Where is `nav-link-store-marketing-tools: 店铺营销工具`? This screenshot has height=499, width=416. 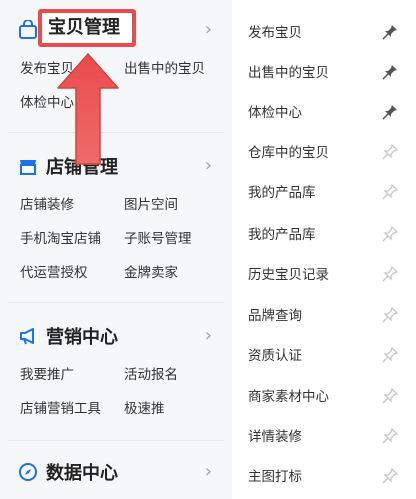
nav-link-store-marketing-tools: 店铺营销工具 is located at coordinates (60, 409).